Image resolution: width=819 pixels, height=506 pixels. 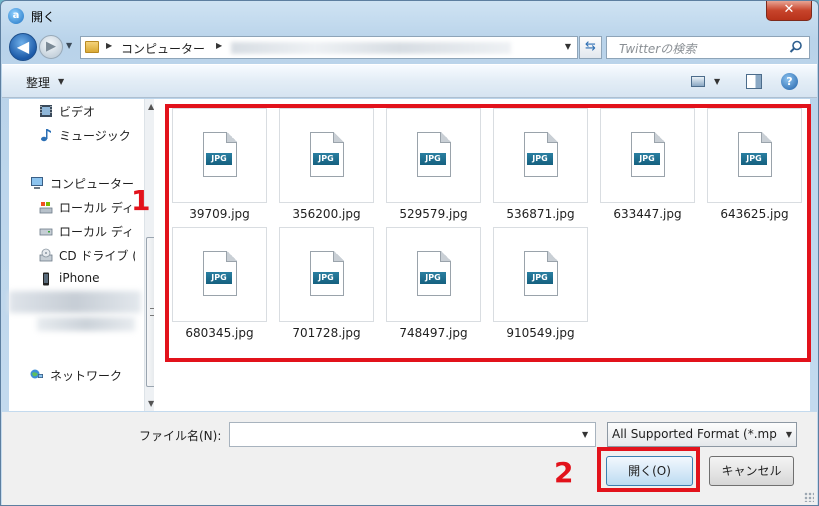 I want to click on chevron-down-icon: ▼, so click(x=789, y=434).